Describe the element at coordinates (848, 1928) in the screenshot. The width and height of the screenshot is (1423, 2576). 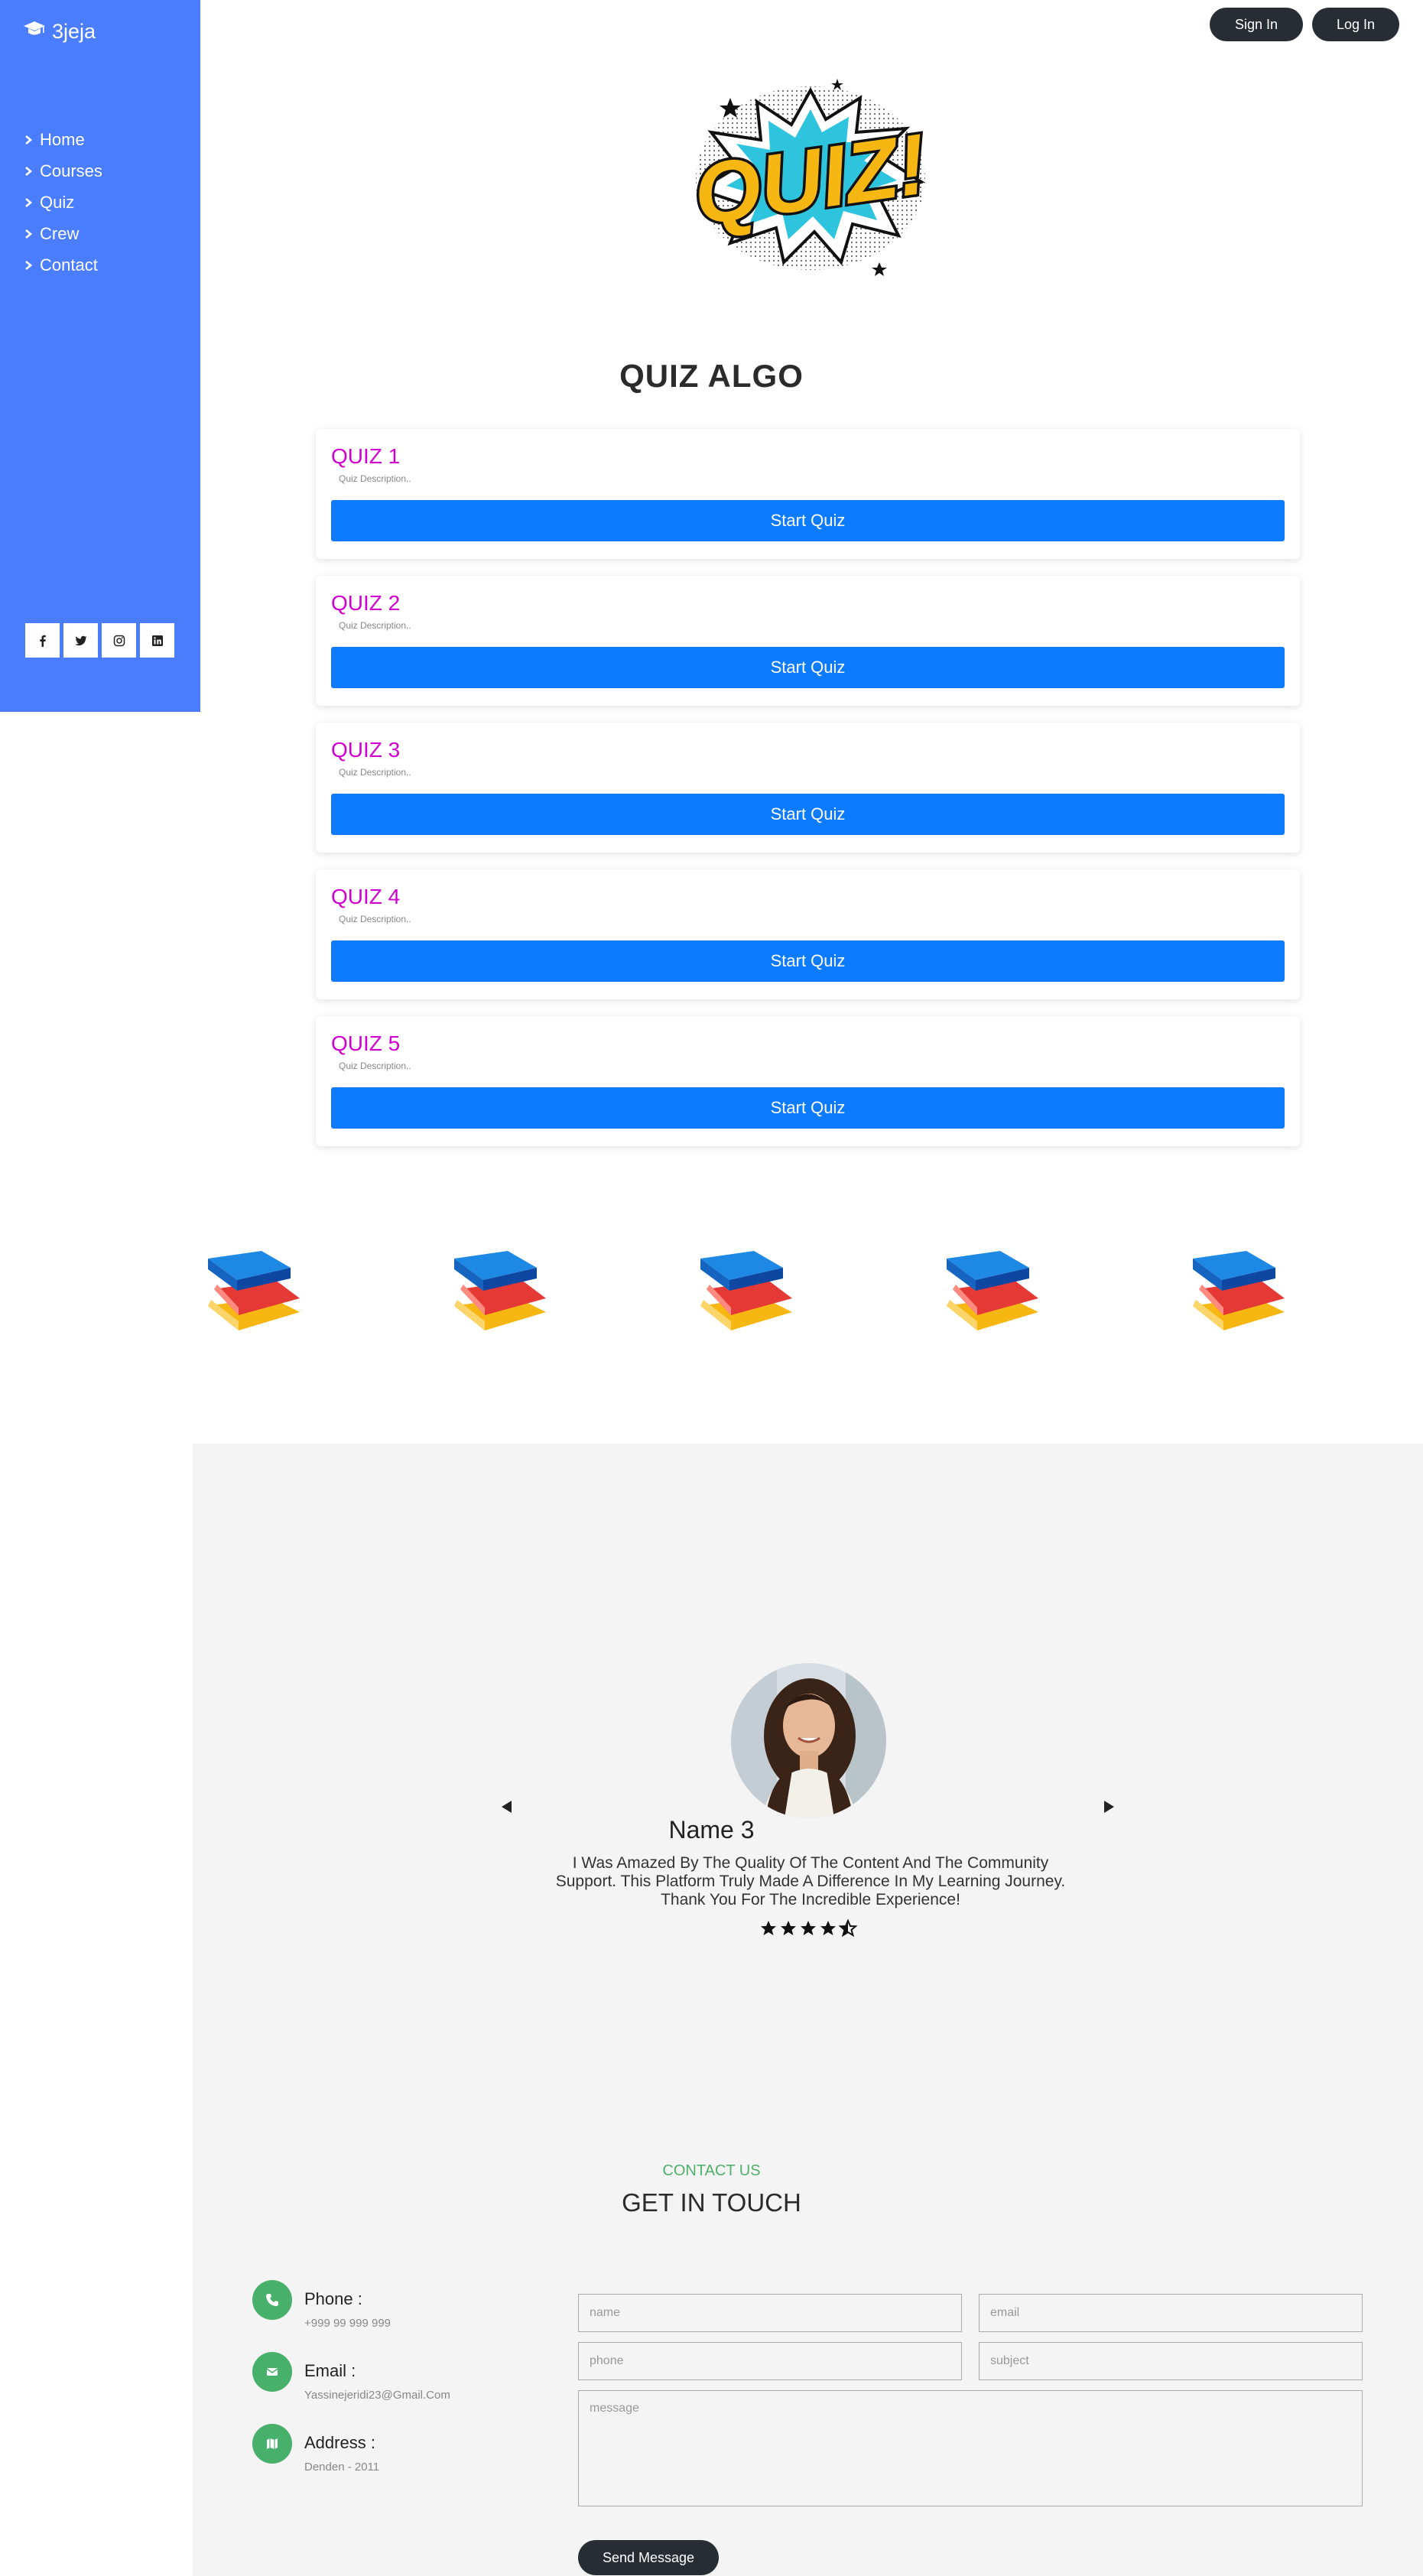
I see `star-half-icon` at that location.